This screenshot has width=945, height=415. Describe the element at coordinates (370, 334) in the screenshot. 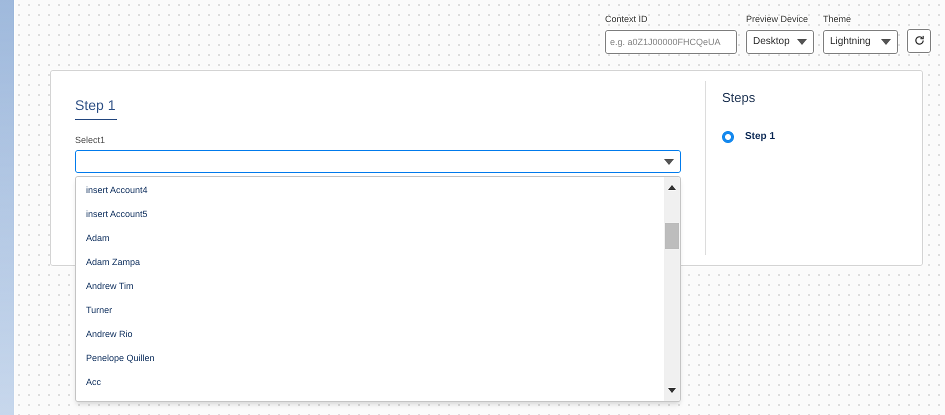

I see `dropdown-option: Andrew Rio` at that location.